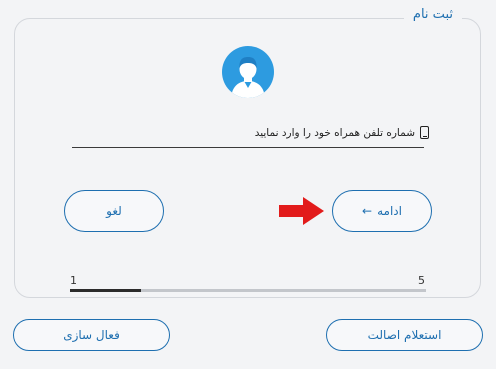 The image size is (496, 369). I want to click on phone-input, so click(248, 146).